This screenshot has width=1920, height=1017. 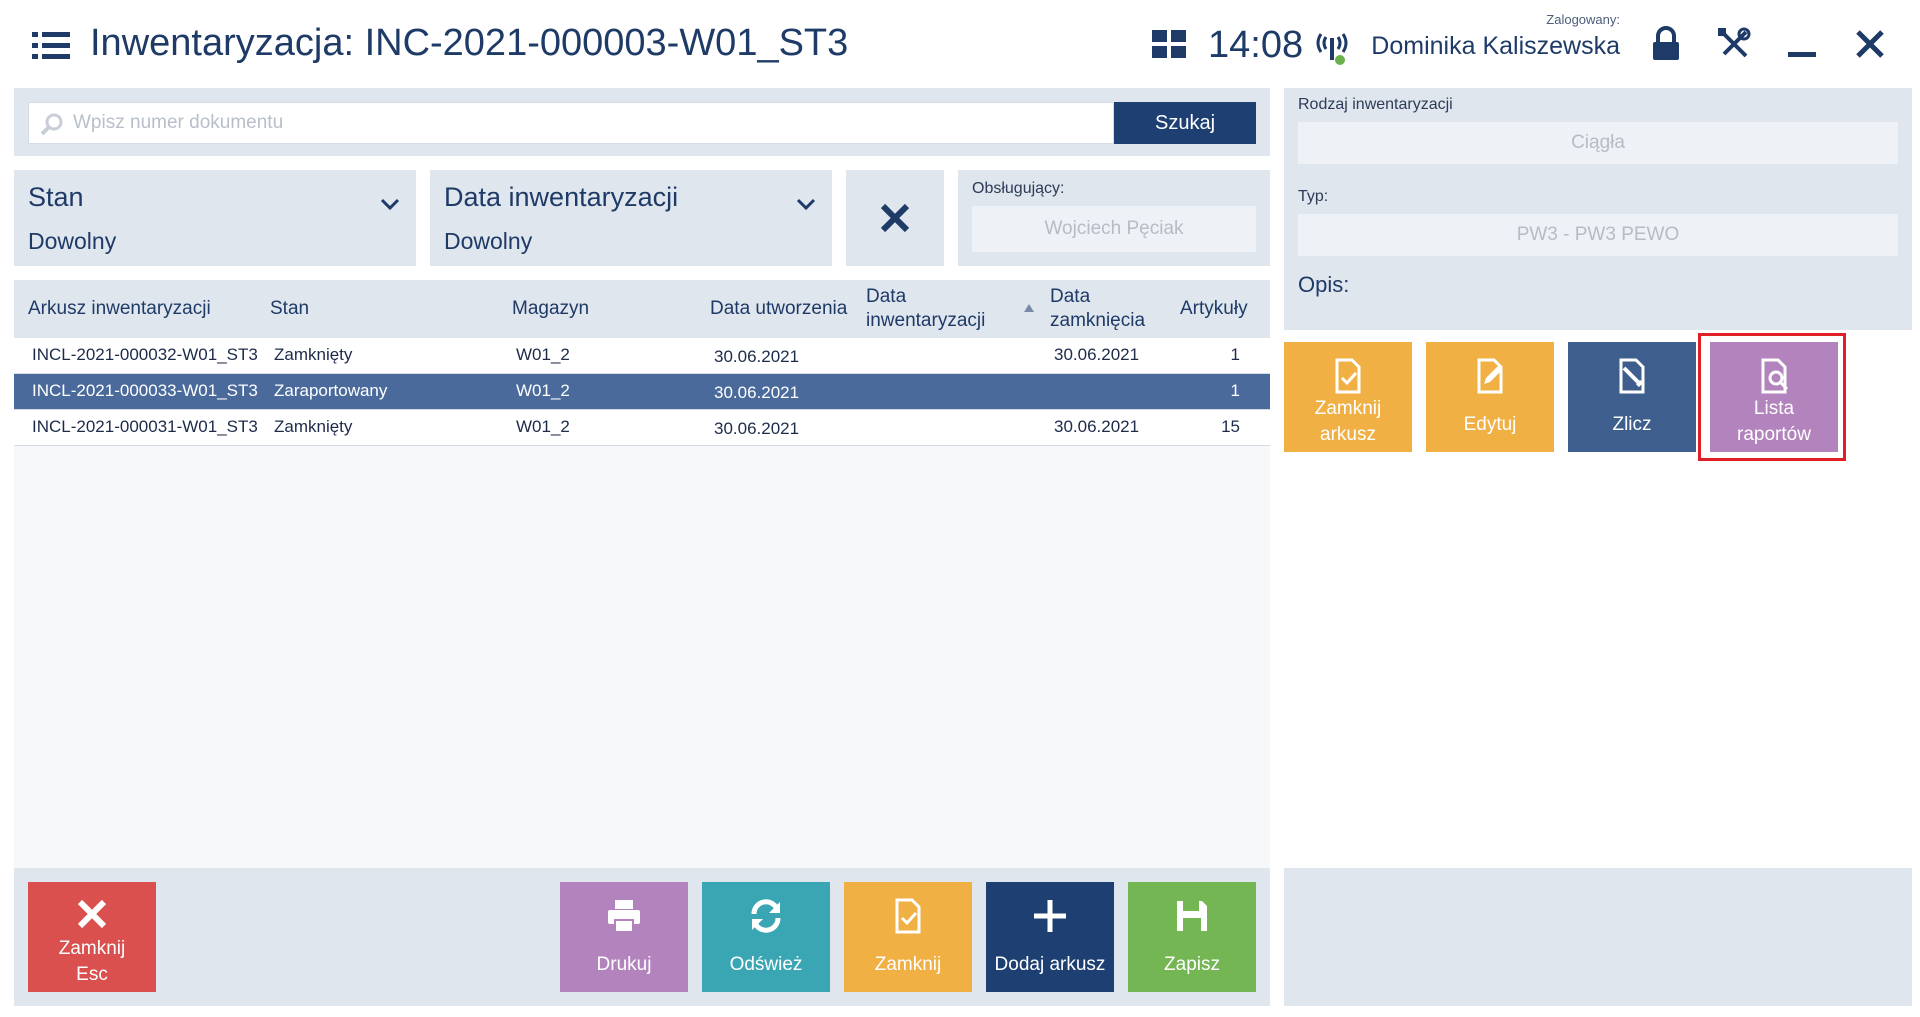 I want to click on cell-sheet: INCL-2021-000031-W01_ST3, so click(x=145, y=426).